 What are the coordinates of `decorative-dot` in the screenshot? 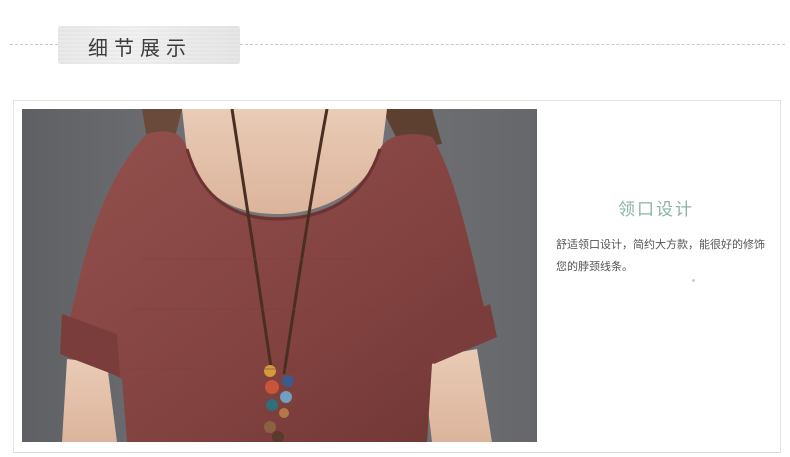 It's located at (693, 280).